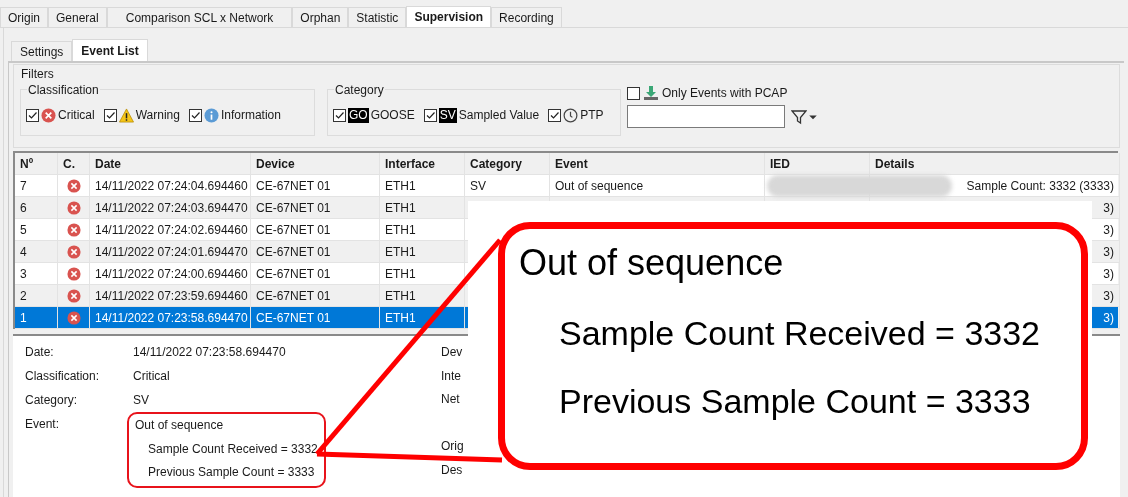 The height and width of the screenshot is (497, 1128). What do you see at coordinates (250, 115) in the screenshot?
I see `filter-label: Information` at bounding box center [250, 115].